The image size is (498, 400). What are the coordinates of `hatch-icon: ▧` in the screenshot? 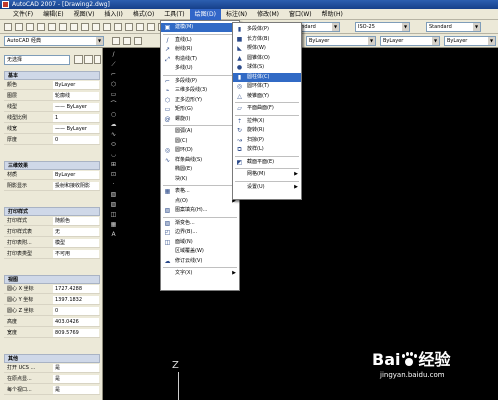 It's located at (113, 194).